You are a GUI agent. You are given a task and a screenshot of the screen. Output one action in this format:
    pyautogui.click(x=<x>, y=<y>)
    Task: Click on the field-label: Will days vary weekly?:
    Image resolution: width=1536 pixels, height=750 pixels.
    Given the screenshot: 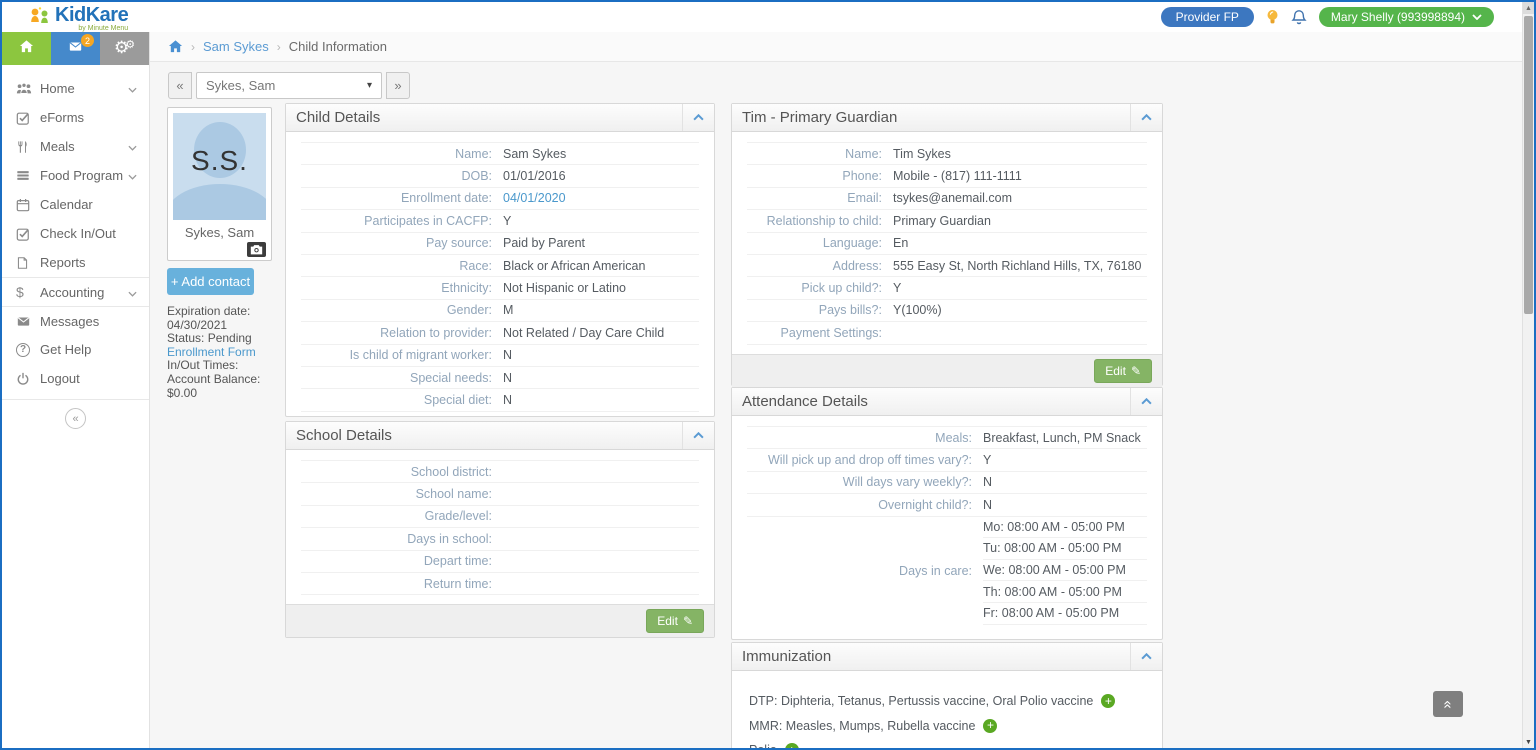 What is the action you would take?
    pyautogui.click(x=907, y=482)
    